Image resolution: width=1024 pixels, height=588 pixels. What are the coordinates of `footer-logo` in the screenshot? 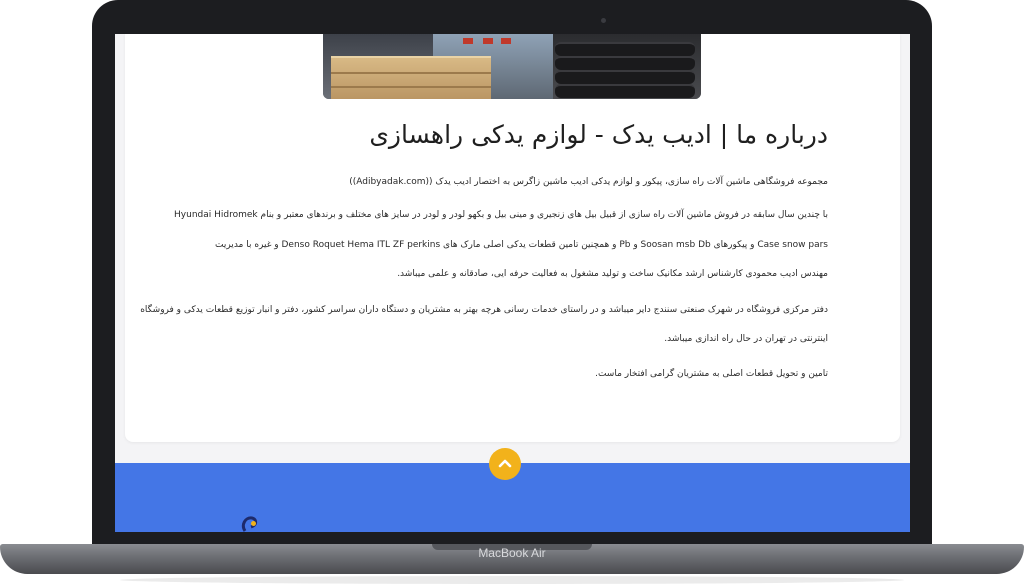 It's located at (251, 523).